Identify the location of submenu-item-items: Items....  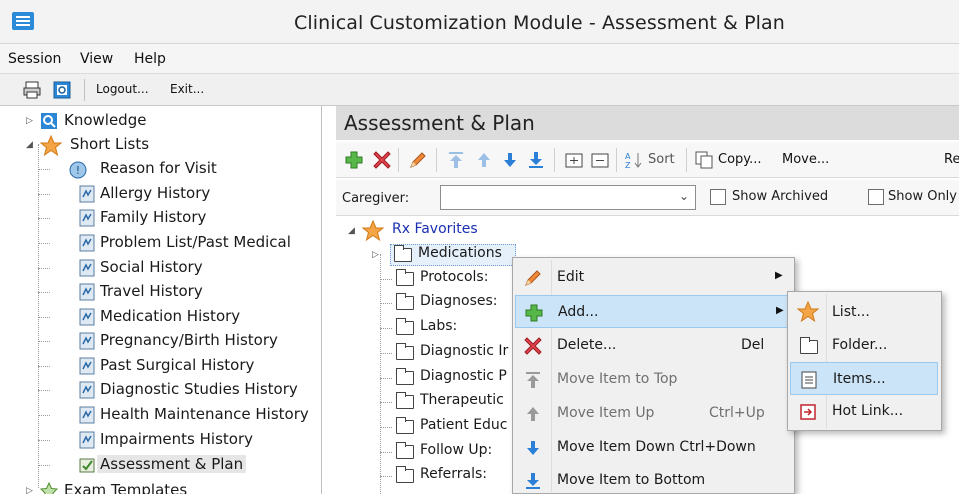
(864, 378).